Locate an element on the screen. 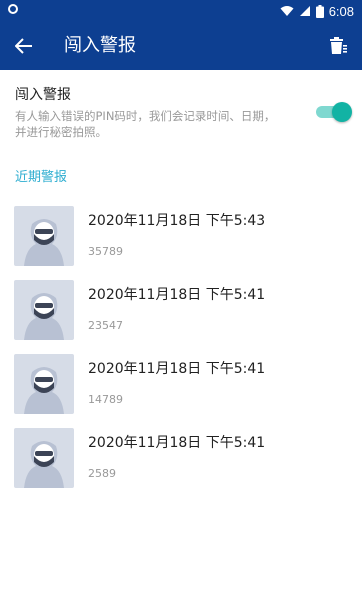  setting-title: 闯入警报 is located at coordinates (43, 95).